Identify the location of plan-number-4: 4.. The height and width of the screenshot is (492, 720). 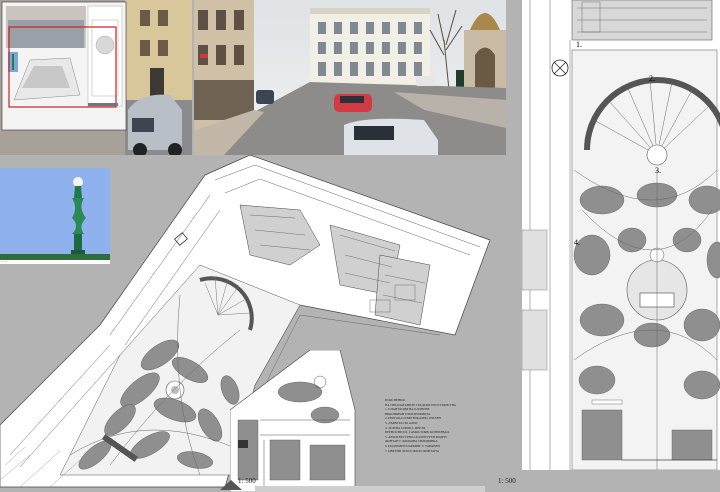
(577, 242).